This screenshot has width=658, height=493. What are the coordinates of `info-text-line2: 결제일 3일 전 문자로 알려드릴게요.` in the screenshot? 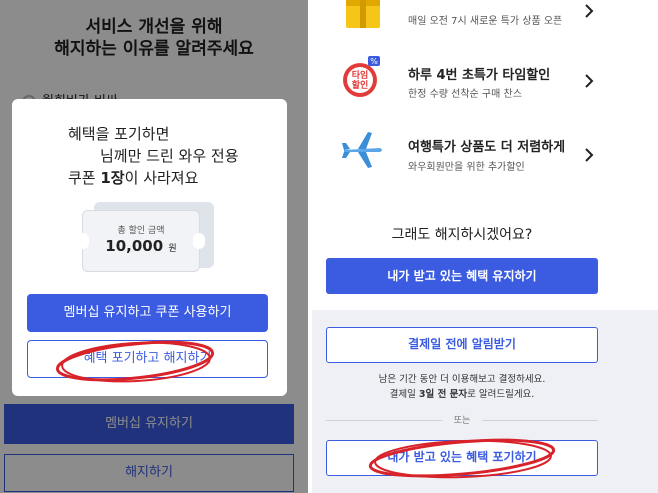 It's located at (462, 394).